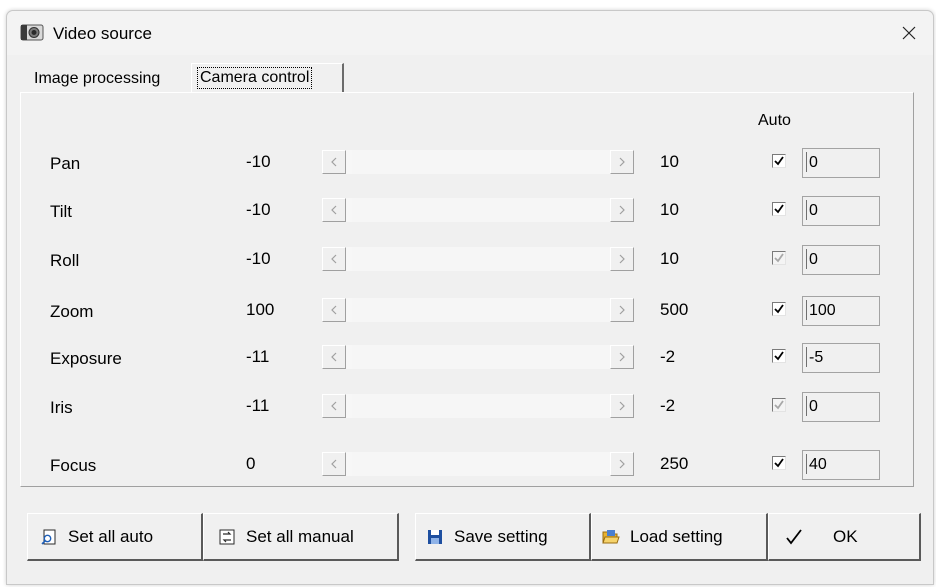 This screenshot has width=936, height=587. I want to click on tab-label: Image processing, so click(97, 78).